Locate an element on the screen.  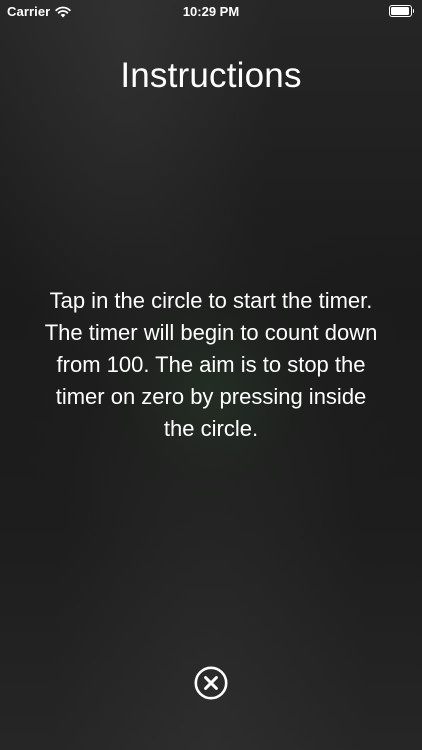
status-bar: Carrier 10:29 PM is located at coordinates (211, 11).